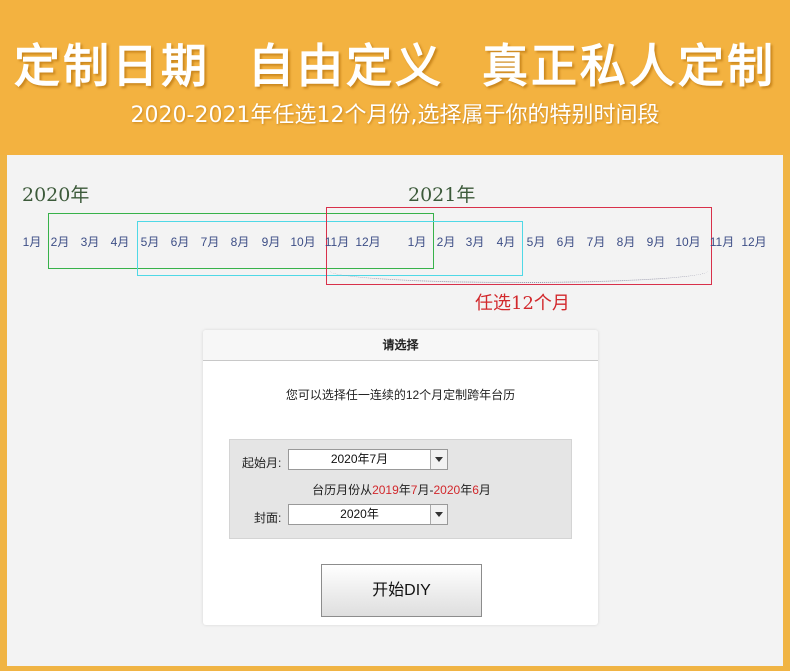 The image size is (790, 671). Describe the element at coordinates (268, 518) in the screenshot. I see `cover-label: 封面:` at that location.